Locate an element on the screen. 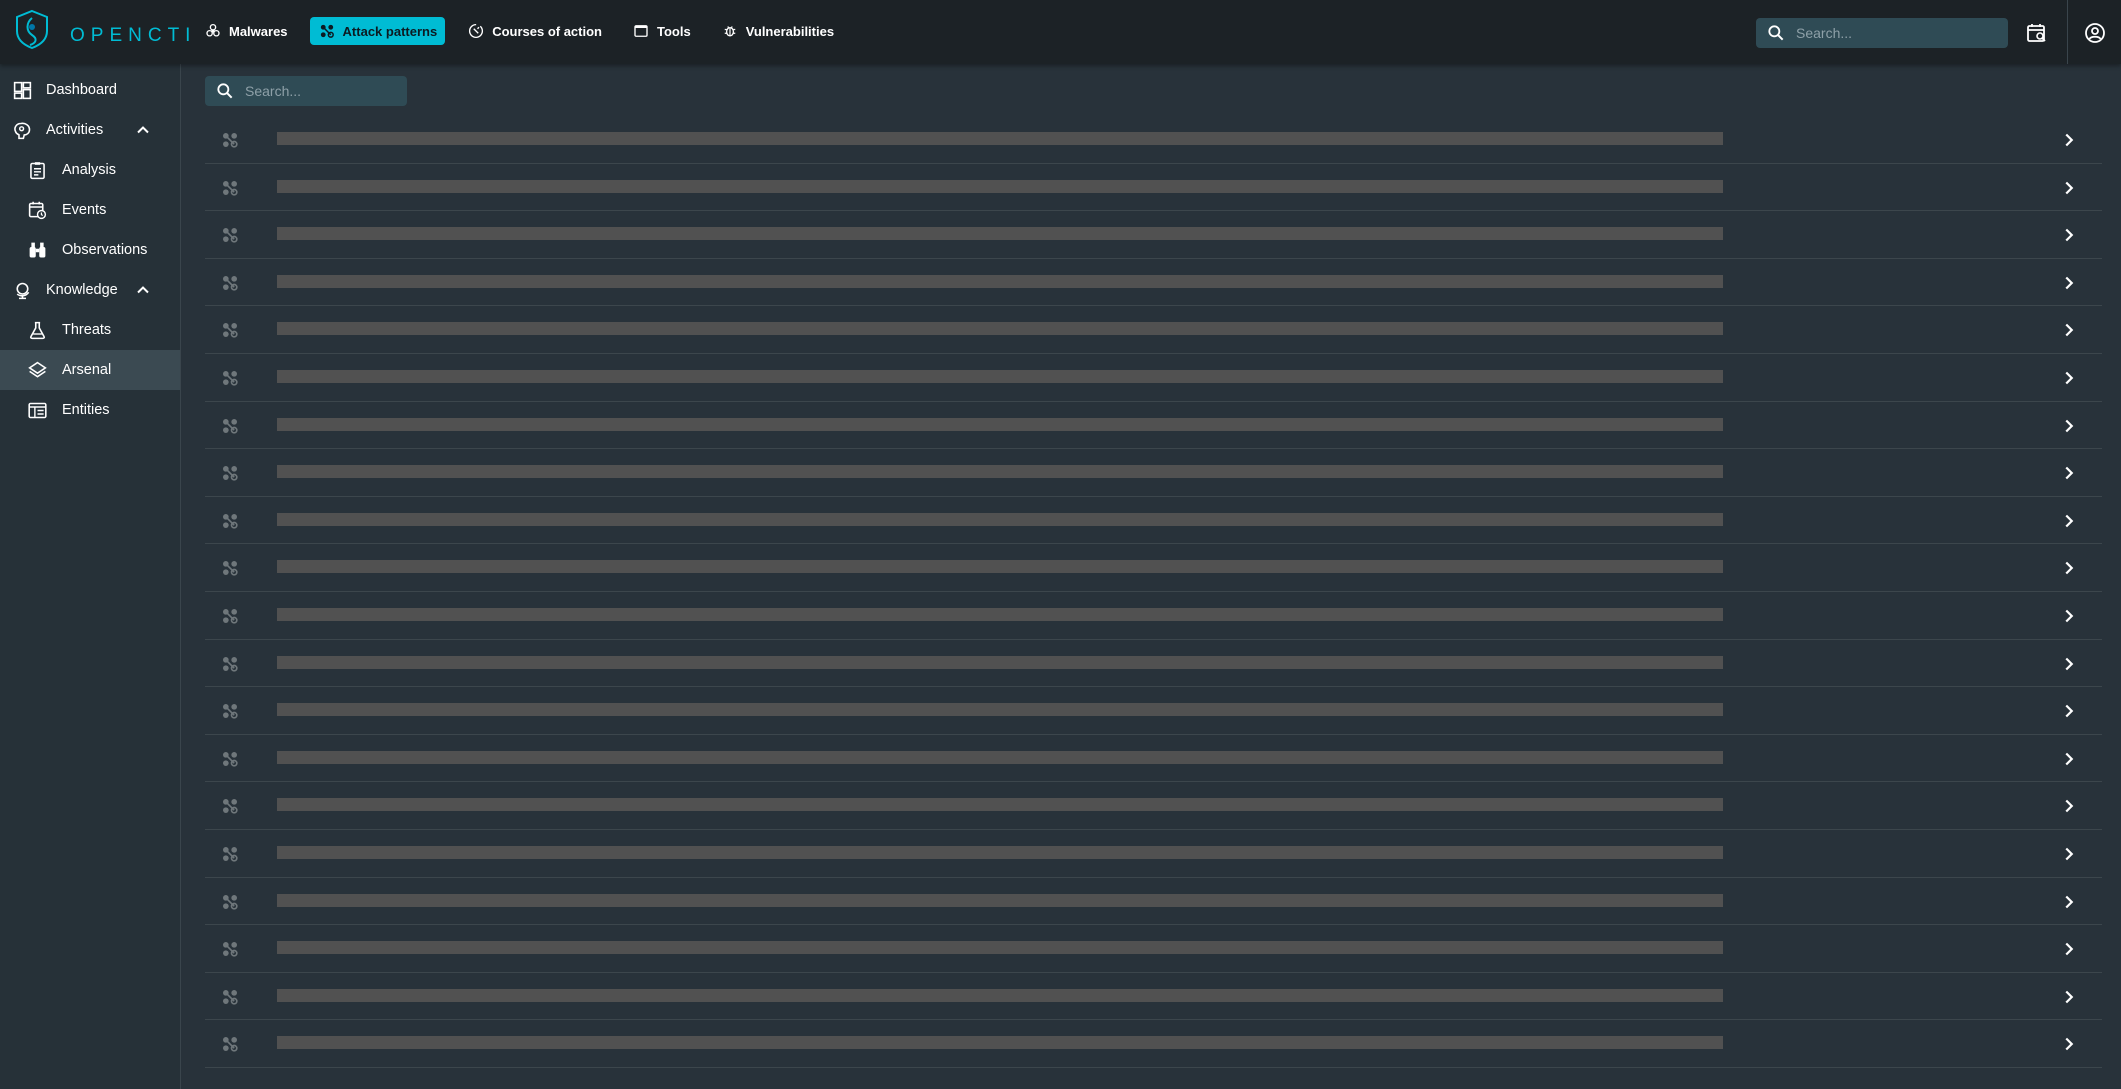  sidebar-item-knowledge: Knowledge is located at coordinates (90, 290).